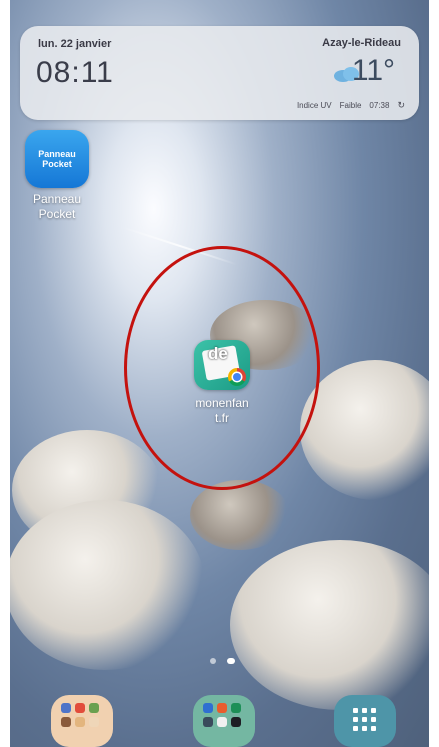  I want to click on page-dot, so click(213, 661).